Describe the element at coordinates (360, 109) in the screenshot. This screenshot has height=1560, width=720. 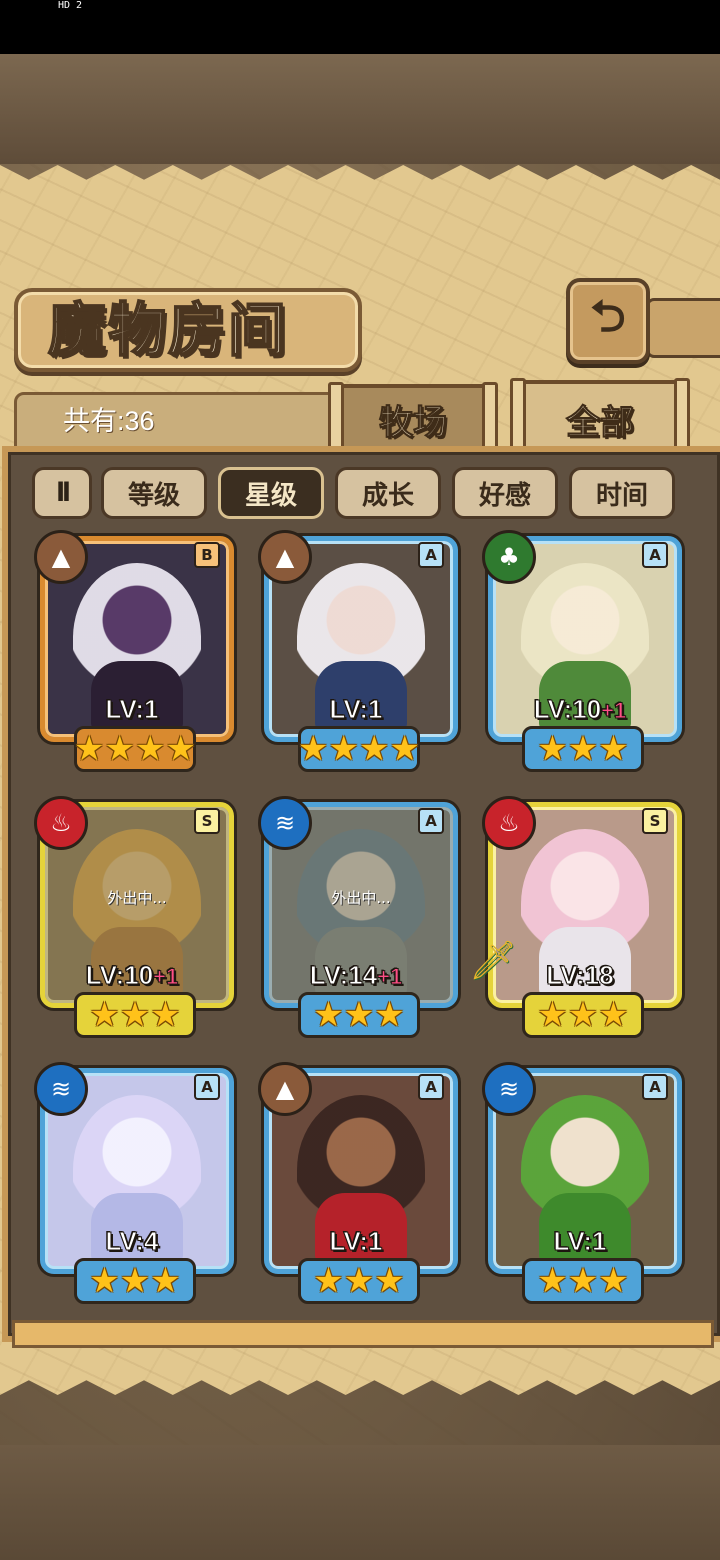
I see `top-band` at that location.